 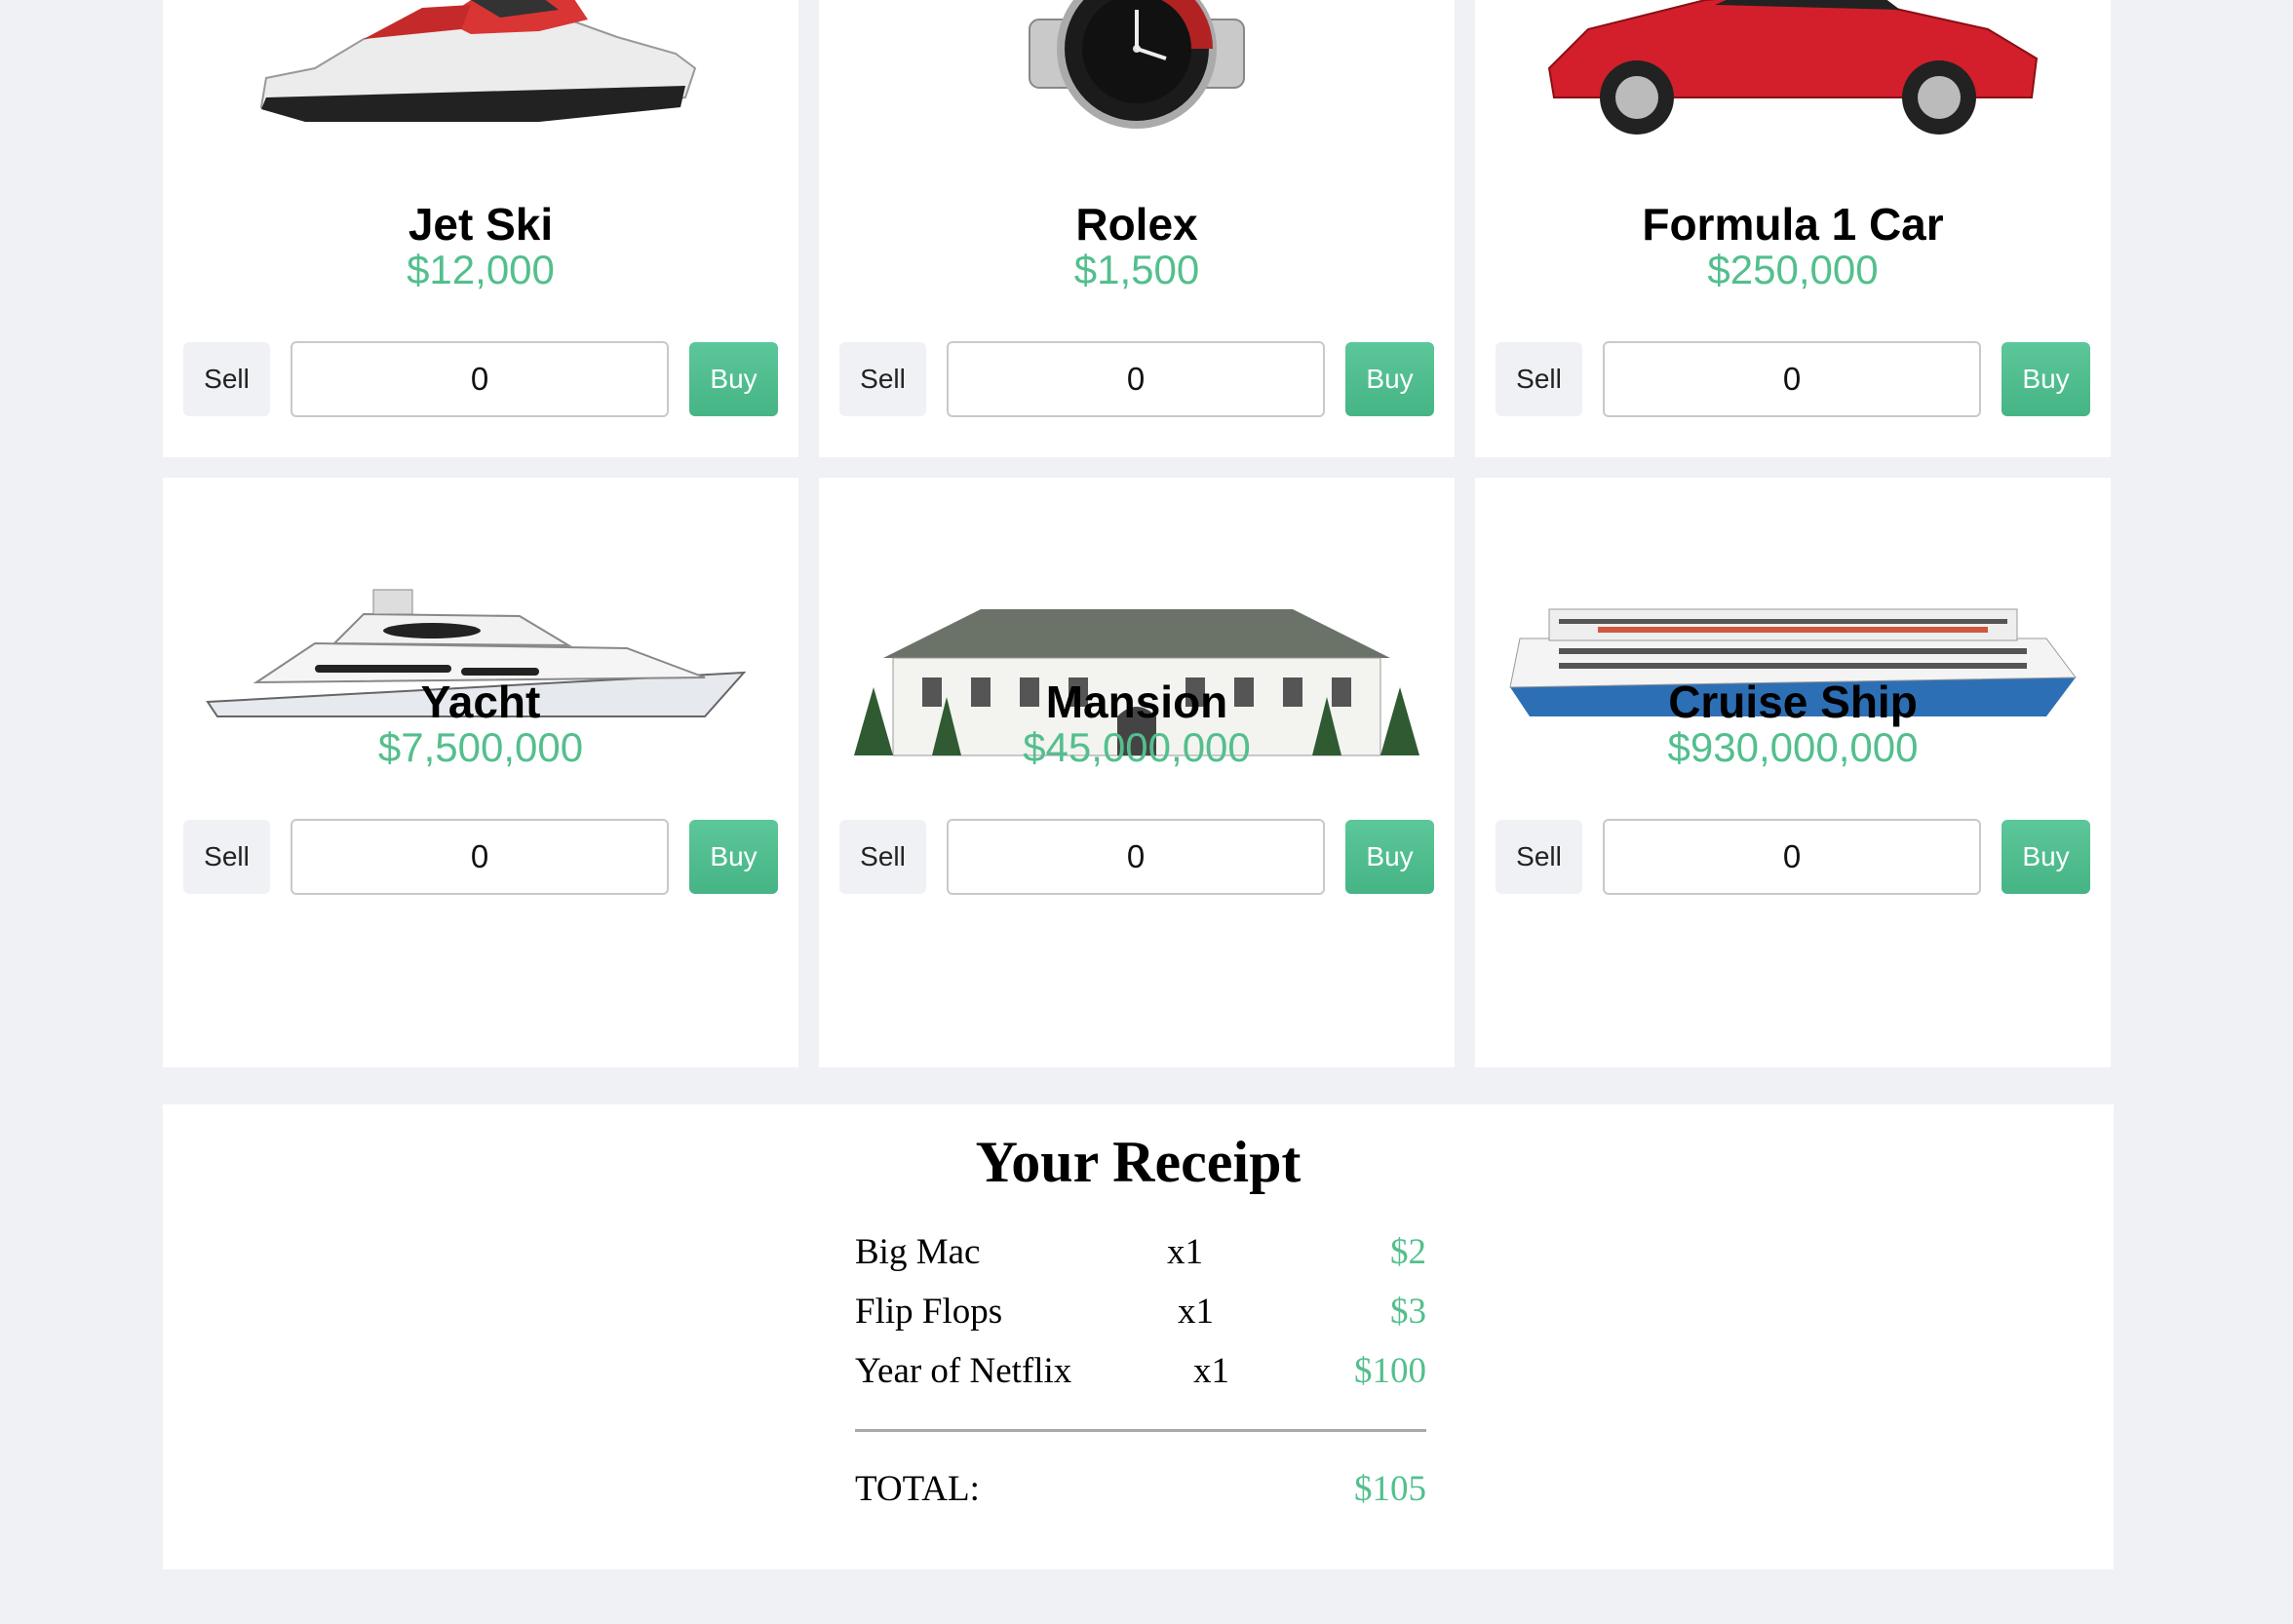 I want to click on product-price: $250,000, so click(x=1793, y=269).